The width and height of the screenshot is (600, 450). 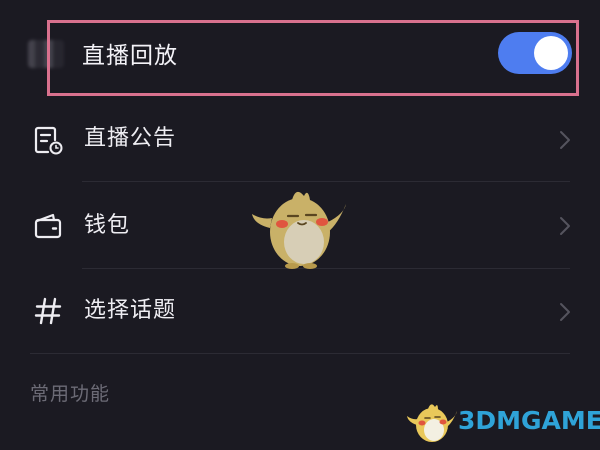 What do you see at coordinates (48, 140) in the screenshot?
I see `notice-document-icon` at bounding box center [48, 140].